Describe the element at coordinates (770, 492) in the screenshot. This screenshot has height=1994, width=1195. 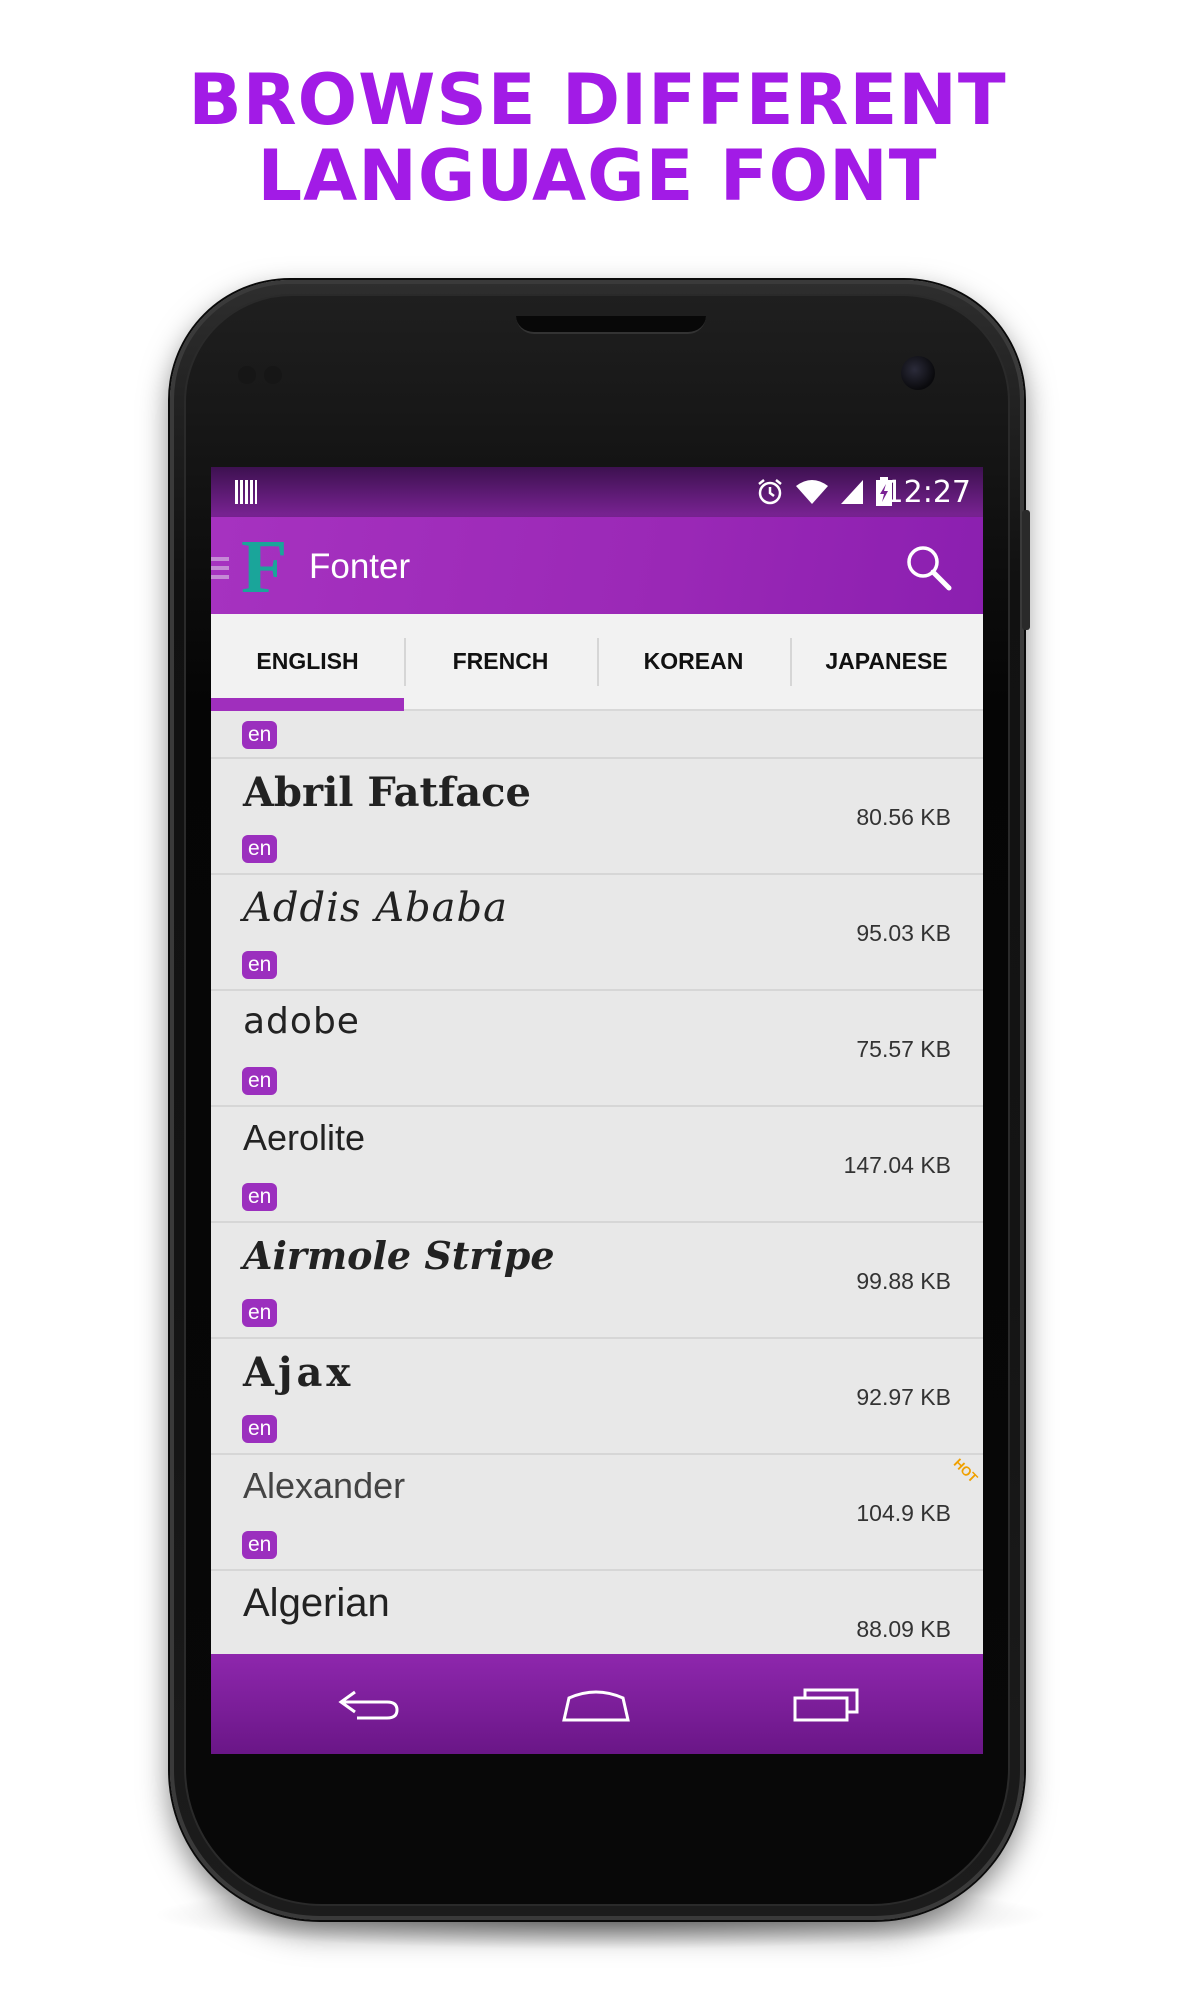
I see `alarm-icon` at that location.